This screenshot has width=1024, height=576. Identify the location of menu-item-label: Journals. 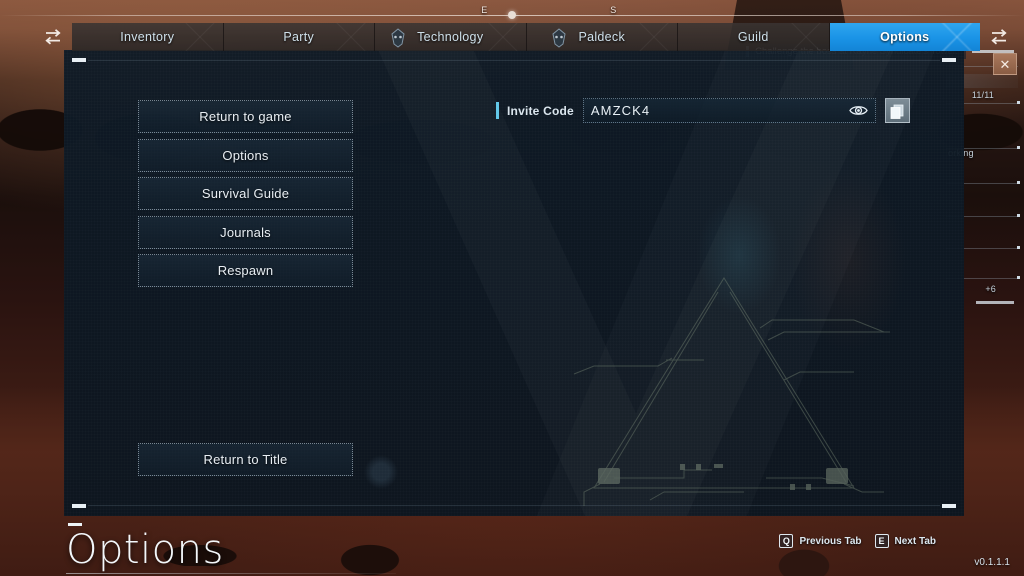
(245, 232).